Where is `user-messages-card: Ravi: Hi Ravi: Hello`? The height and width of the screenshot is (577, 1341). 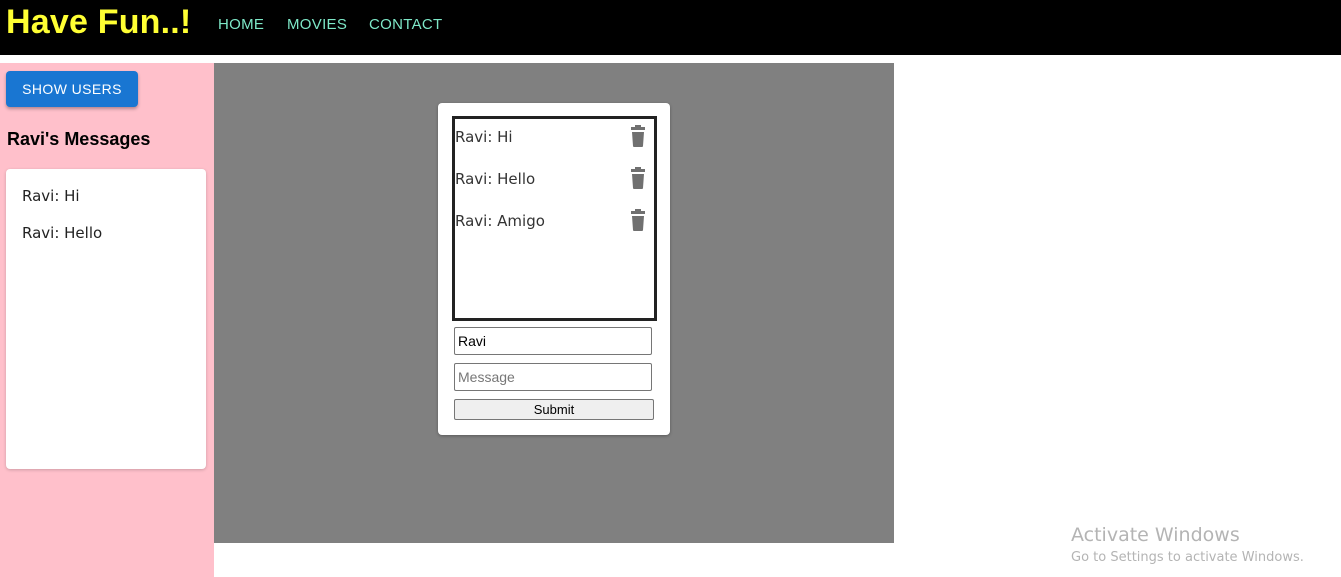 user-messages-card: Ravi: Hi Ravi: Hello is located at coordinates (106, 319).